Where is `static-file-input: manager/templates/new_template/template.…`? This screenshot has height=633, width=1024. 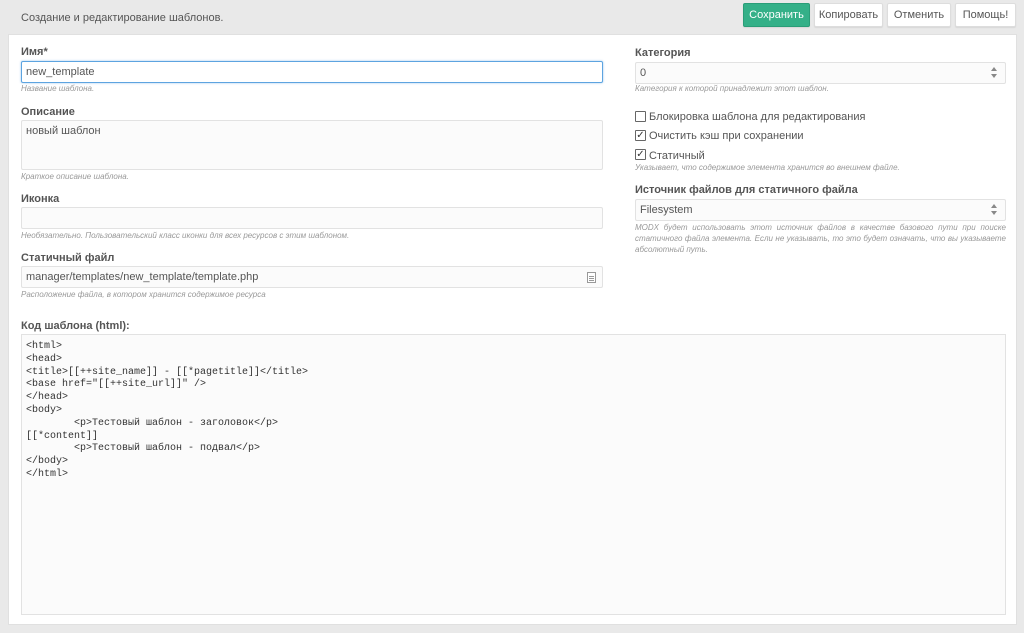 static-file-input: manager/templates/new_template/template.… is located at coordinates (312, 277).